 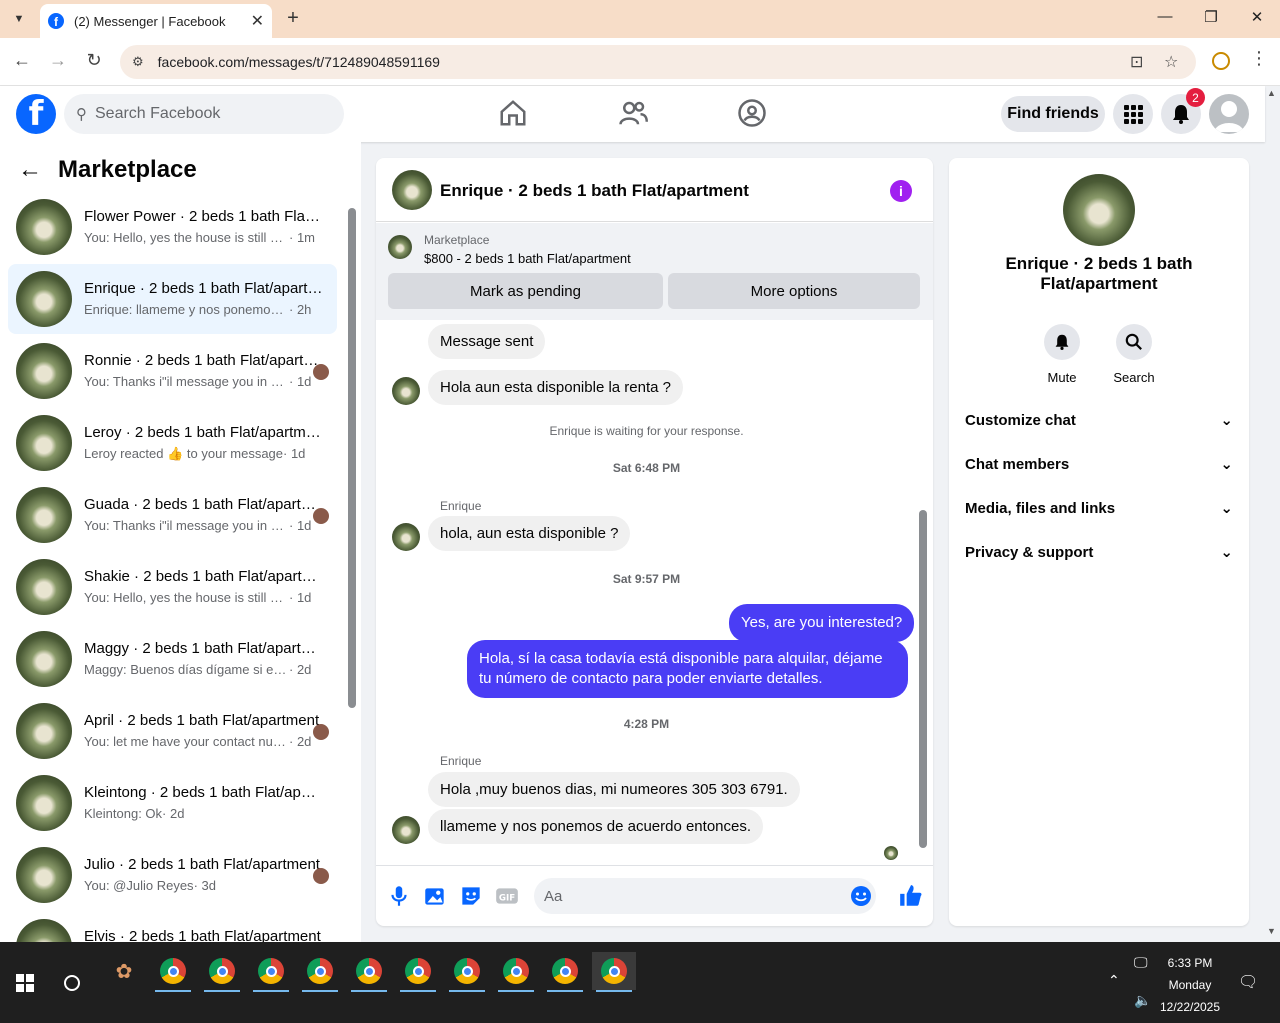 I want to click on message-input-wrapper, so click(x=705, y=896).